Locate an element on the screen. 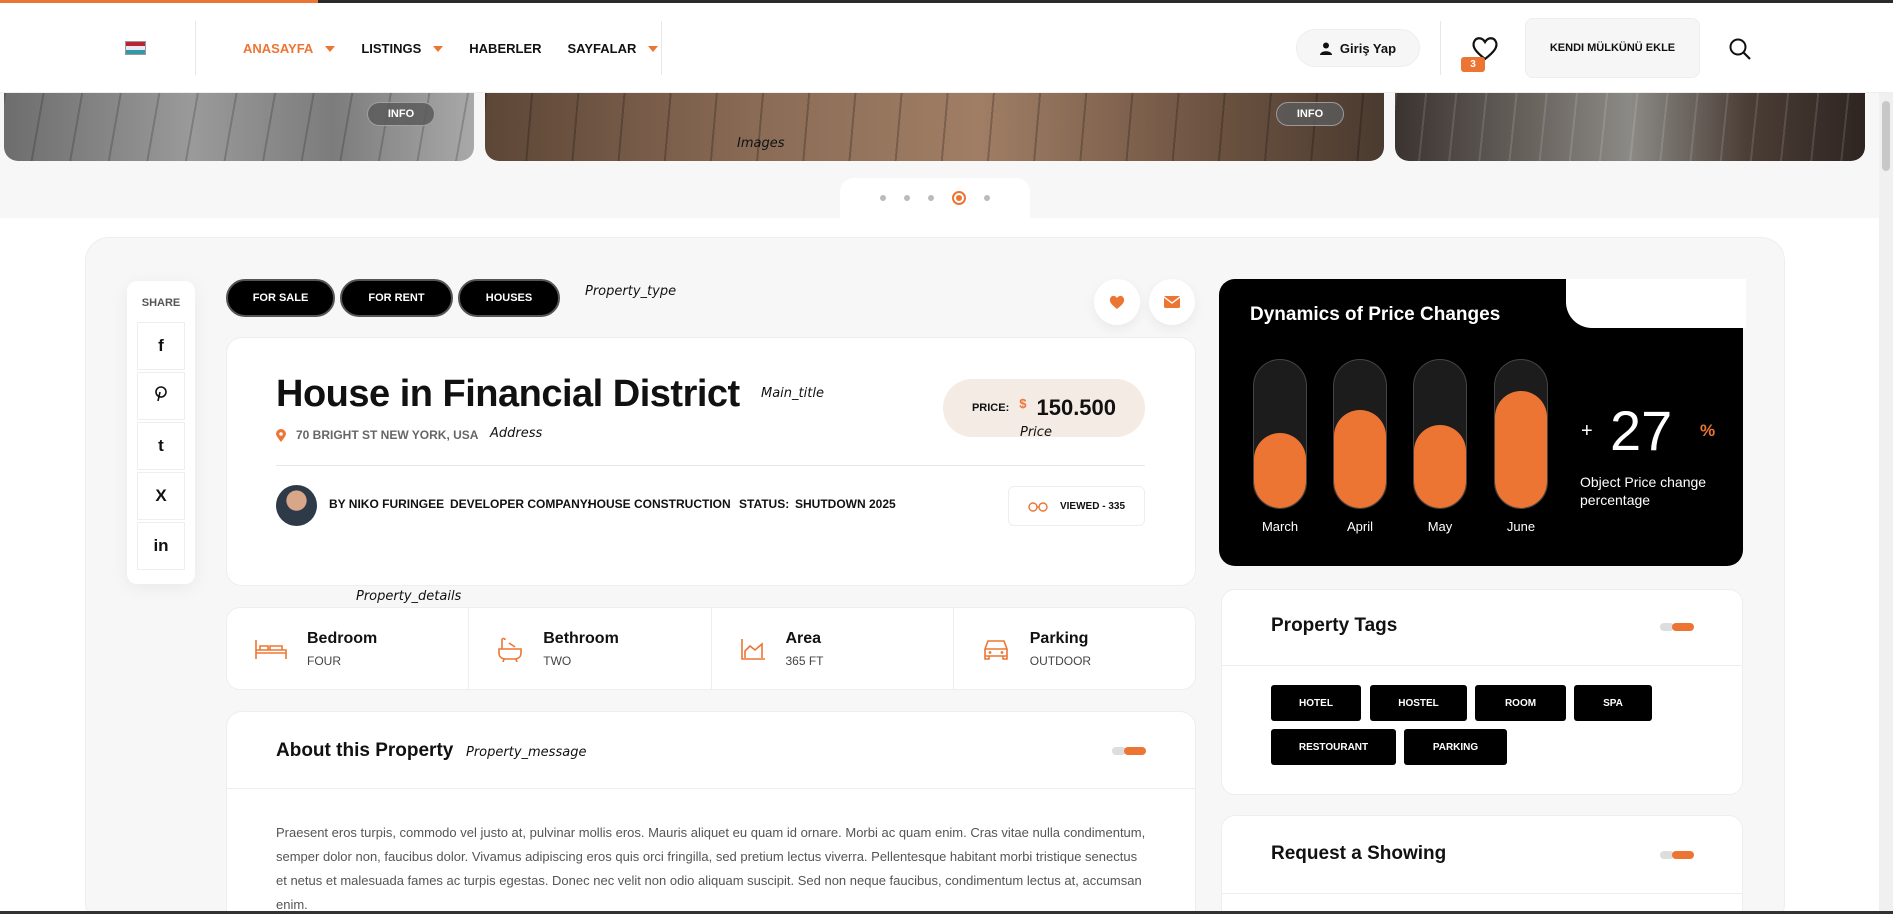  price-change-caption: Object Price change percentage is located at coordinates (1643, 491).